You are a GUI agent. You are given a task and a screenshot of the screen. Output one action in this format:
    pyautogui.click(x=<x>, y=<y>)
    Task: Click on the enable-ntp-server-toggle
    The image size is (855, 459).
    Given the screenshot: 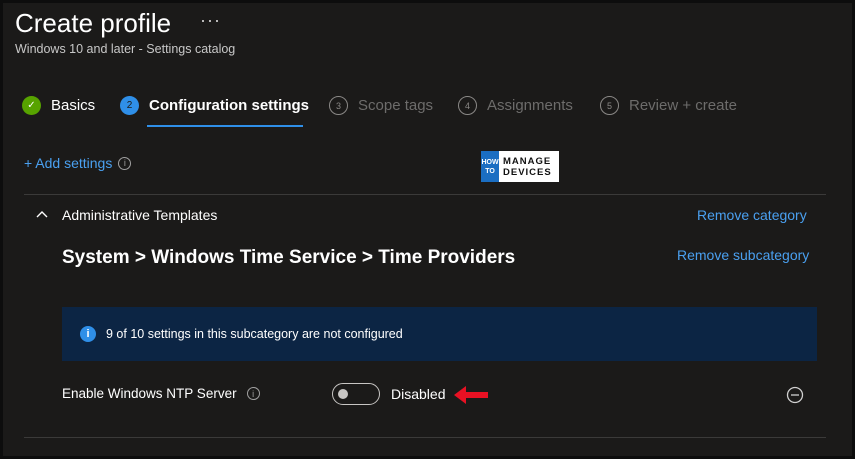 What is the action you would take?
    pyautogui.click(x=356, y=394)
    